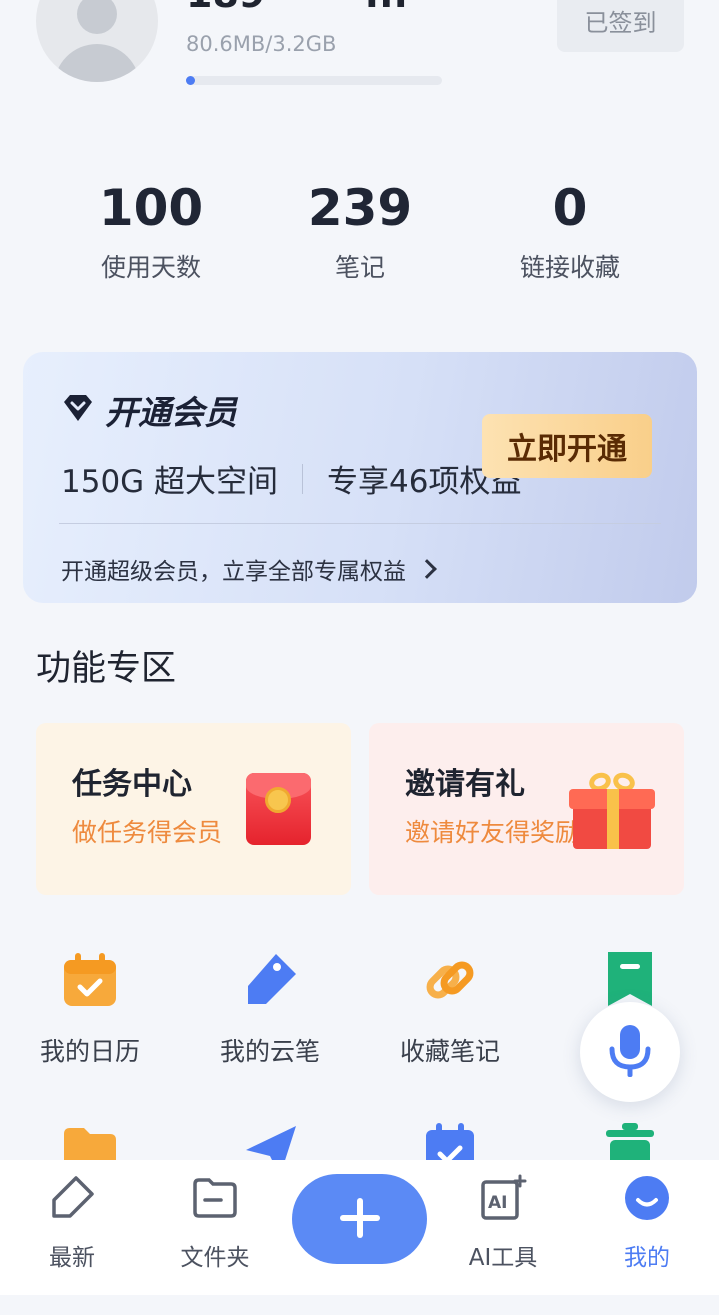  I want to click on plus-icon, so click(360, 1219).